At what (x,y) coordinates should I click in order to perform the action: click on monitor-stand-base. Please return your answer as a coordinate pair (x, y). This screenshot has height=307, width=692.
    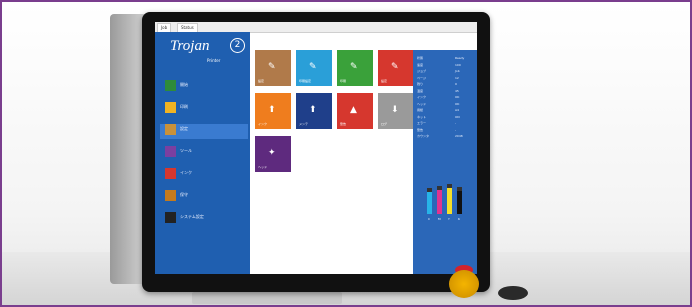
    Looking at the image, I should click on (267, 298).